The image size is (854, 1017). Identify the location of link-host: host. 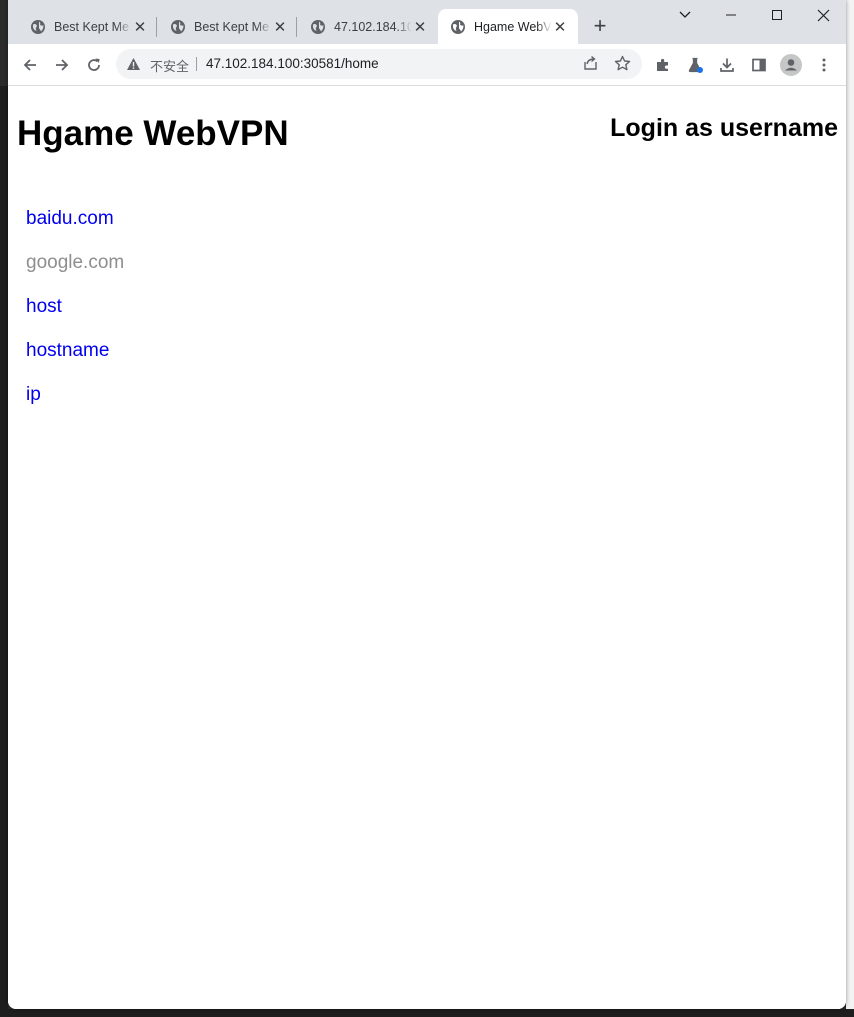
(44, 306).